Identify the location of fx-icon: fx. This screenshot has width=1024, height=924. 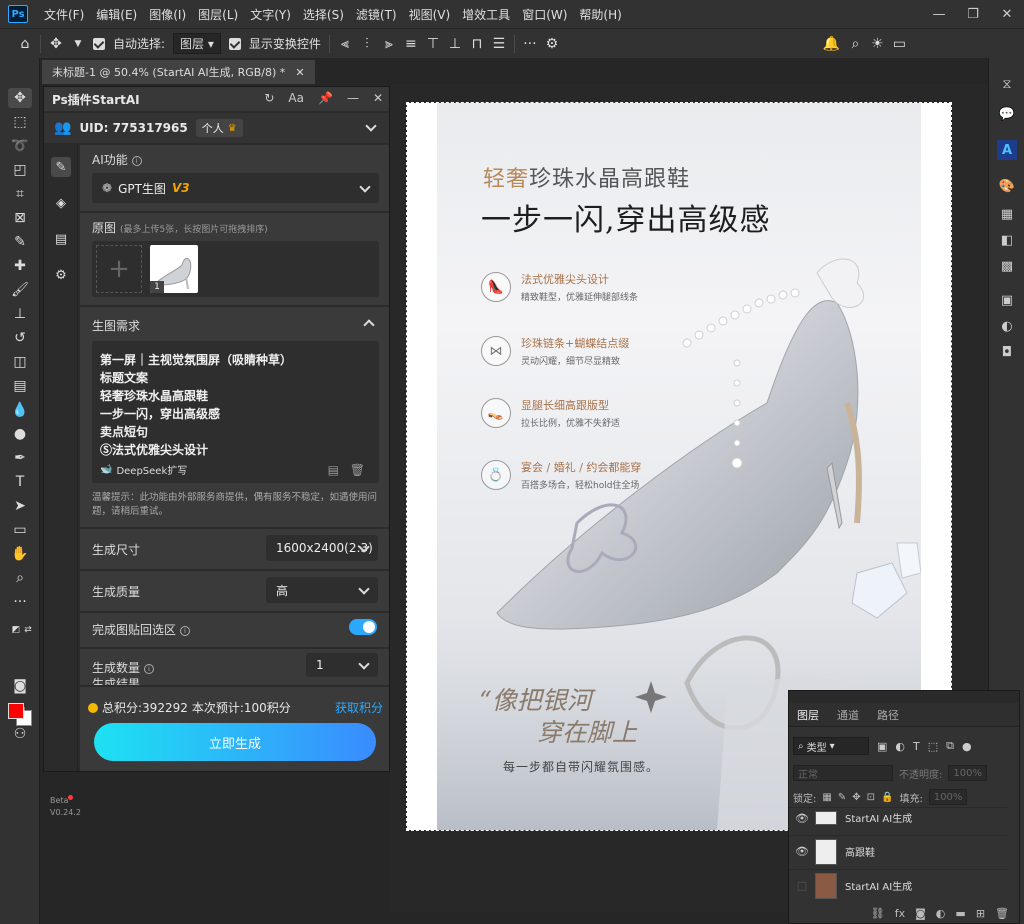
(900, 913).